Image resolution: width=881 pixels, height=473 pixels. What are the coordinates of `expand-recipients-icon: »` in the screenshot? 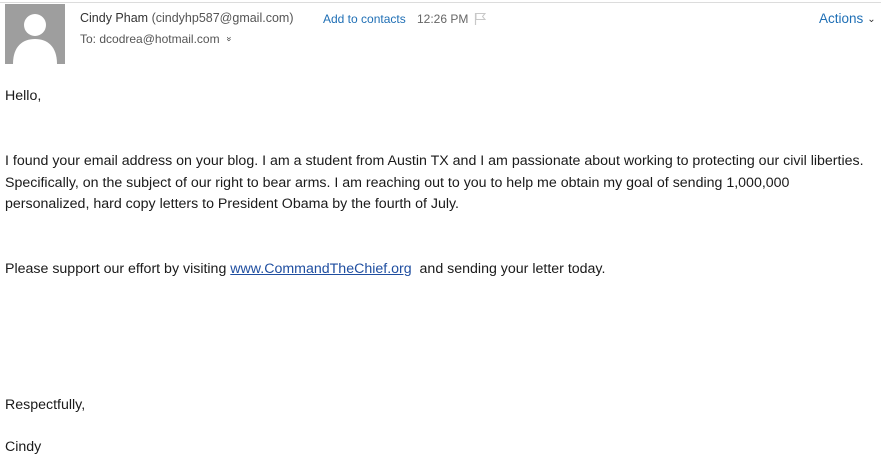 It's located at (229, 38).